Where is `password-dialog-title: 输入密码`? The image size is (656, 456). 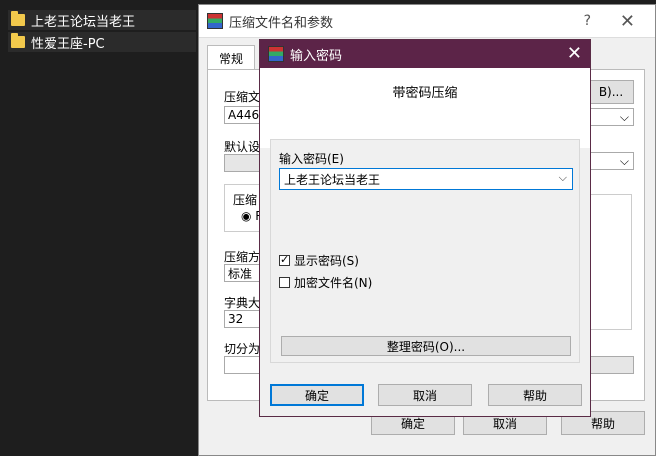
password-dialog-title: 输入密码 is located at coordinates (316, 56).